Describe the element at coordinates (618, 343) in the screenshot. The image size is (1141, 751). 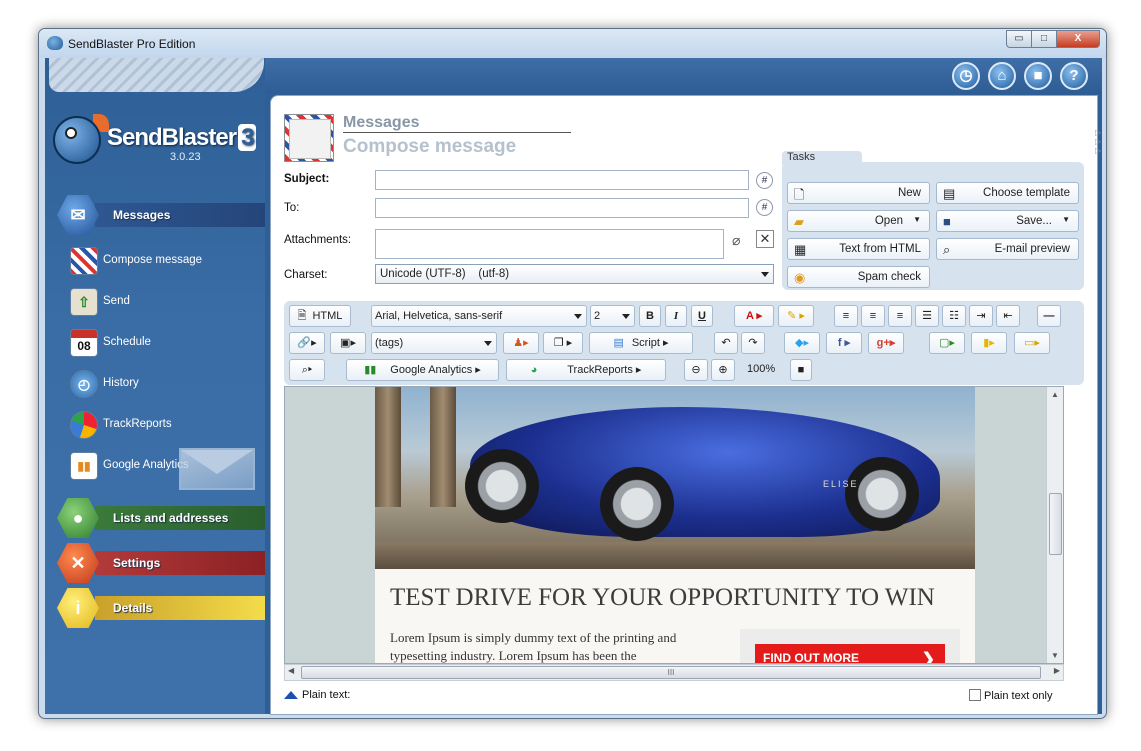
I see `script-icon: ▤` at that location.